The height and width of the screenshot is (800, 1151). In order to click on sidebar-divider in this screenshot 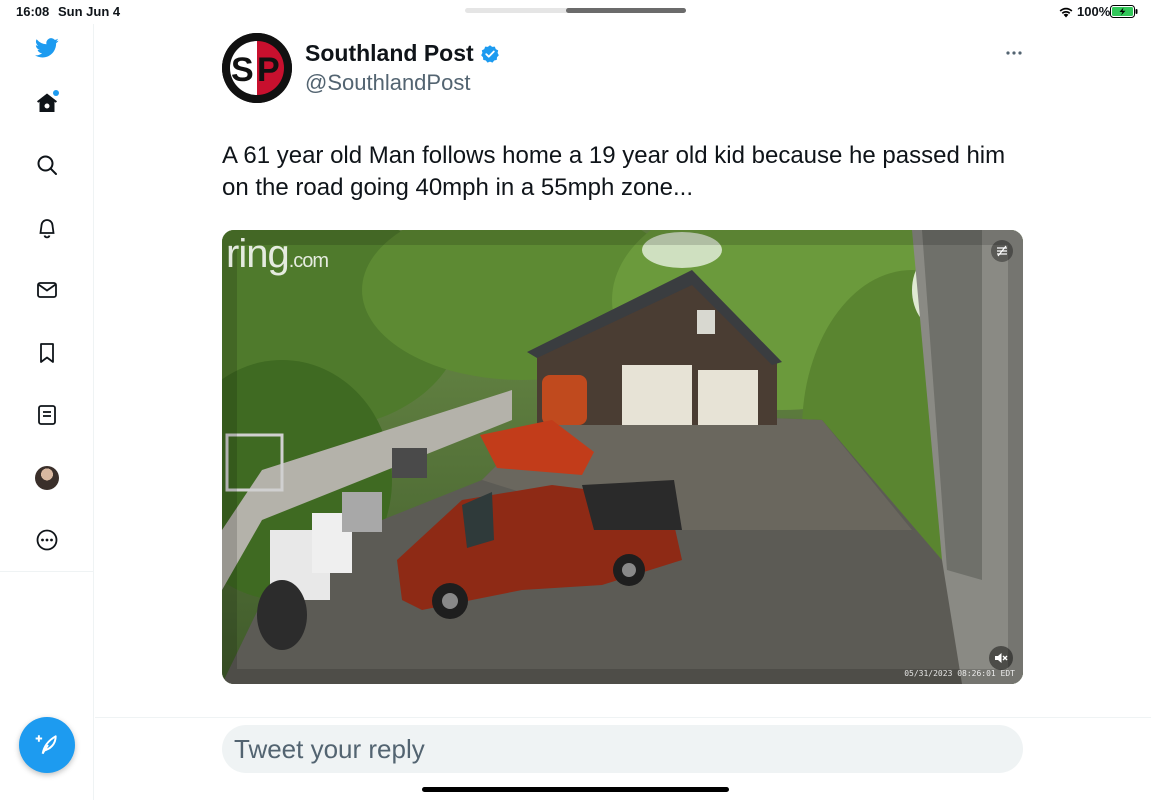, I will do `click(46, 571)`.